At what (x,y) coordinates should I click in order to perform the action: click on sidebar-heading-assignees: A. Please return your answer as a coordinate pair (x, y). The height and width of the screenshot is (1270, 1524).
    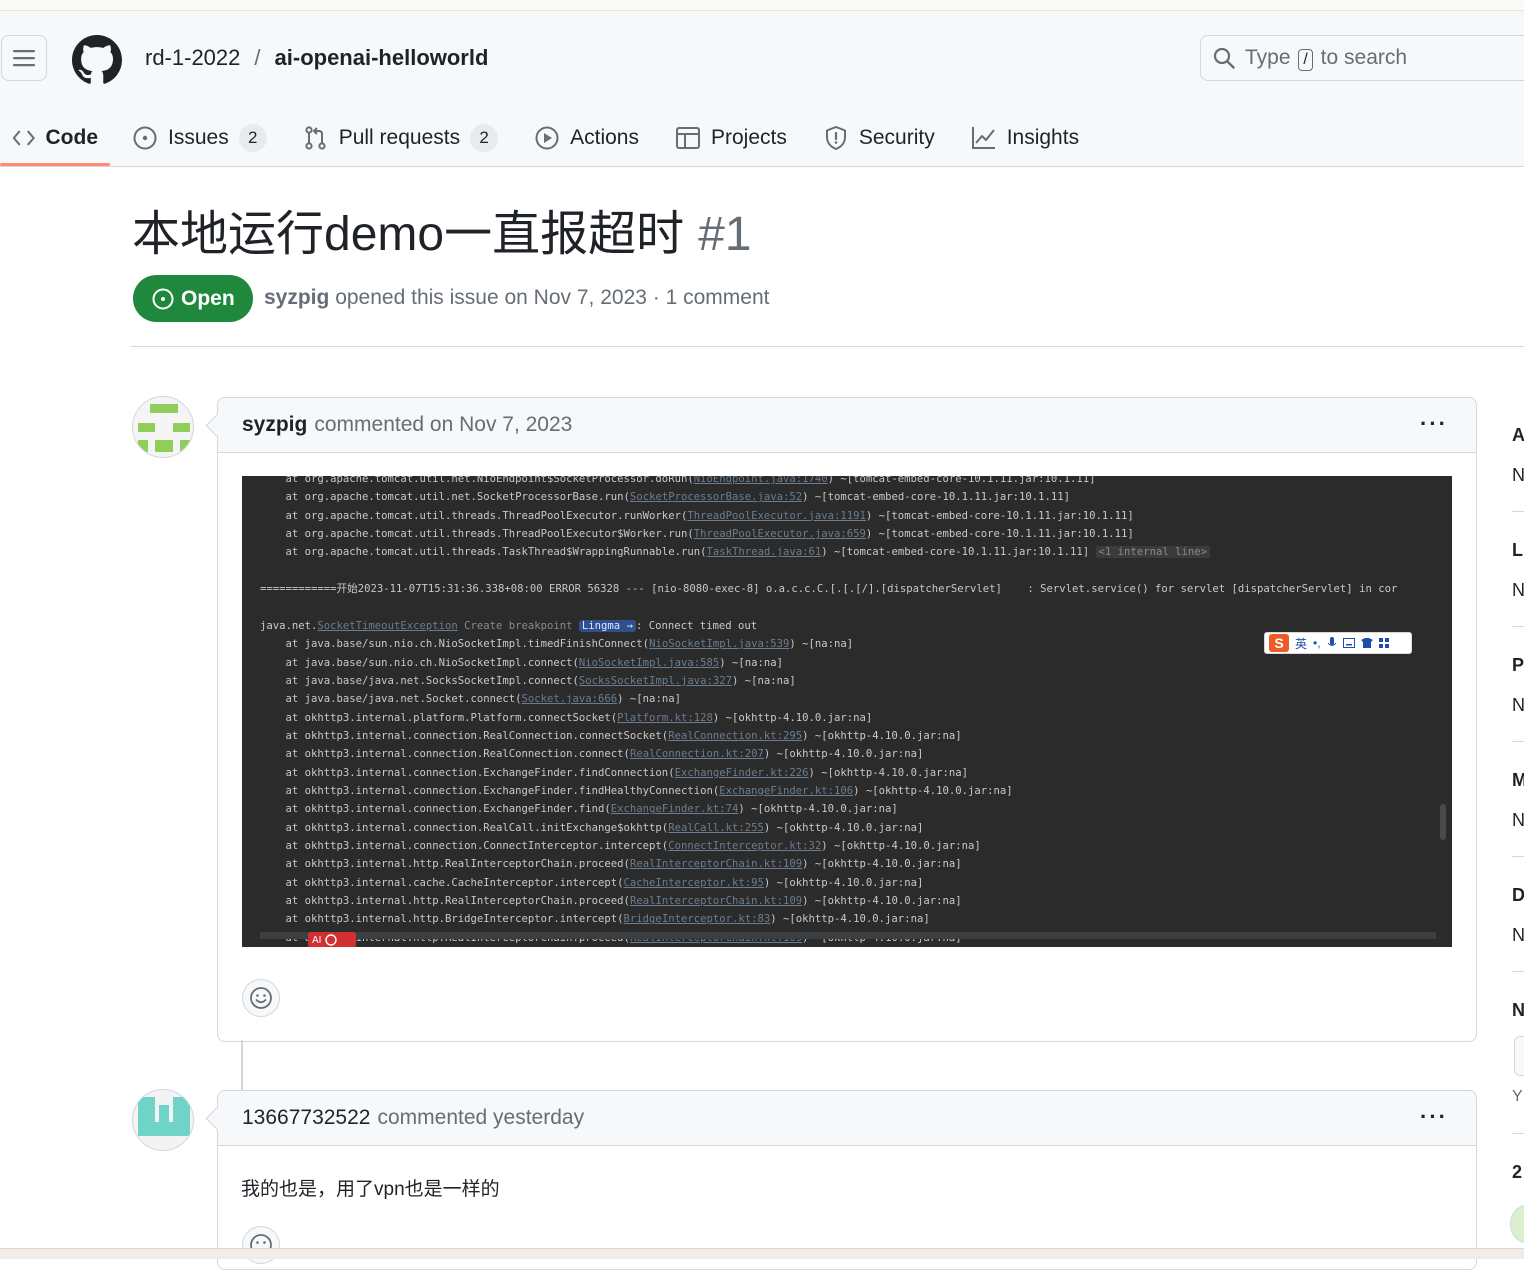
    Looking at the image, I should click on (1518, 435).